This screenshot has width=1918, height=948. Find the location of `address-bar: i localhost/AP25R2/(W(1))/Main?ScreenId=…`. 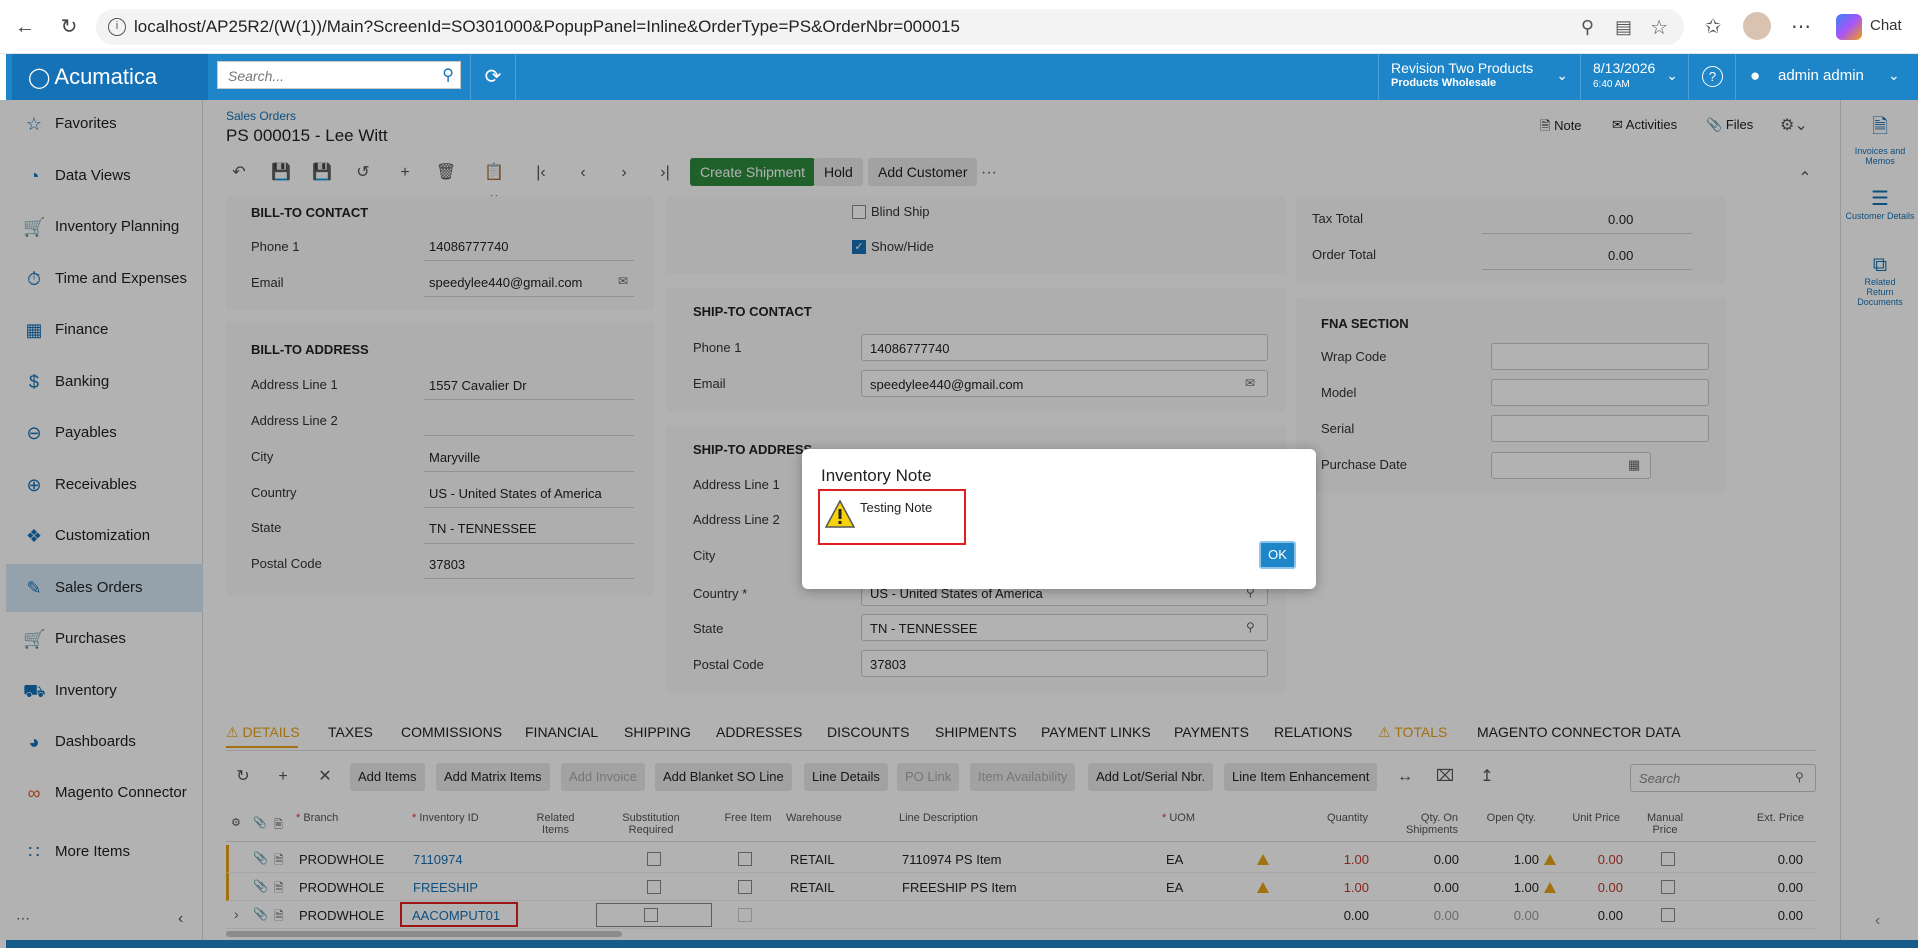

address-bar: i localhost/AP25R2/(W(1))/Main?ScreenId=… is located at coordinates (890, 27).